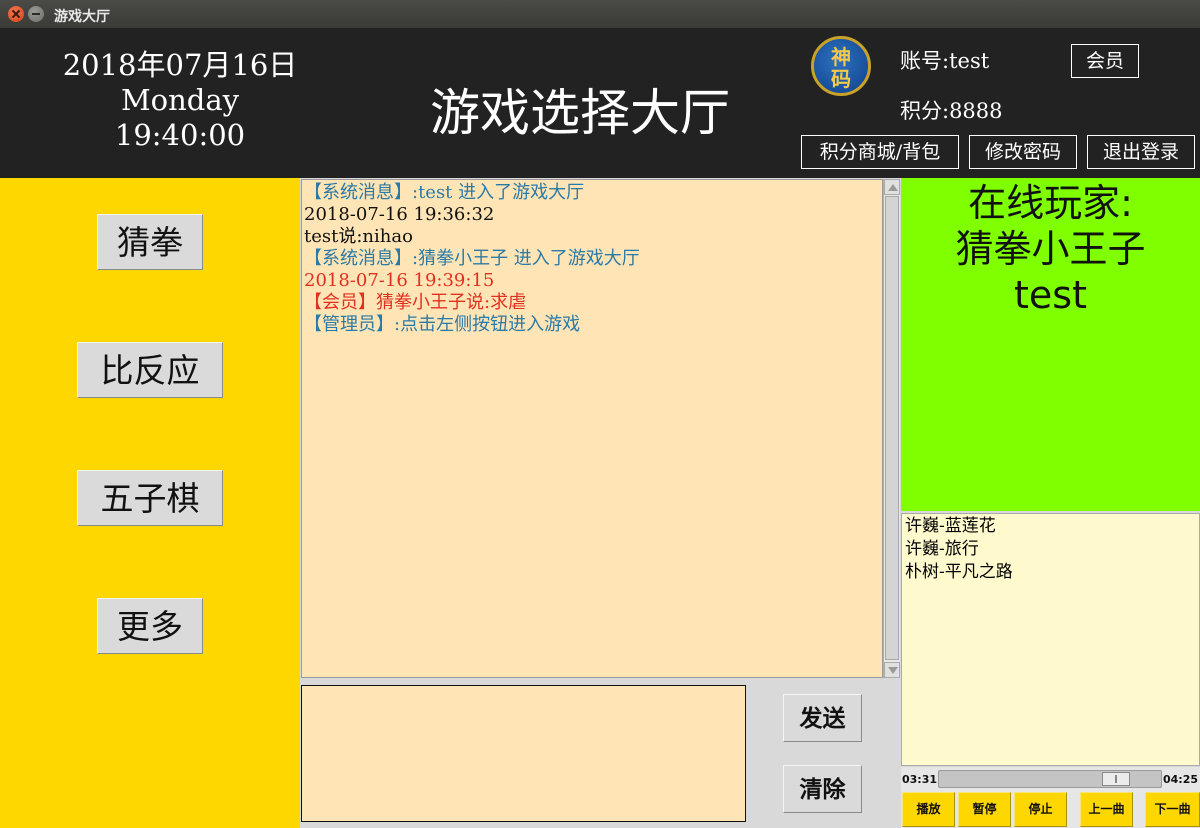  Describe the element at coordinates (180, 135) in the screenshot. I see `time-text: 19:40:00` at that location.